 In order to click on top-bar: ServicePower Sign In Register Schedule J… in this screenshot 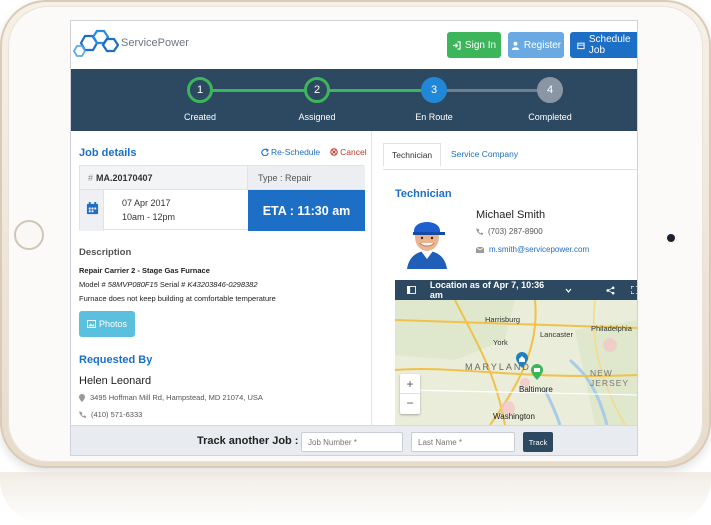, I will do `click(354, 45)`.